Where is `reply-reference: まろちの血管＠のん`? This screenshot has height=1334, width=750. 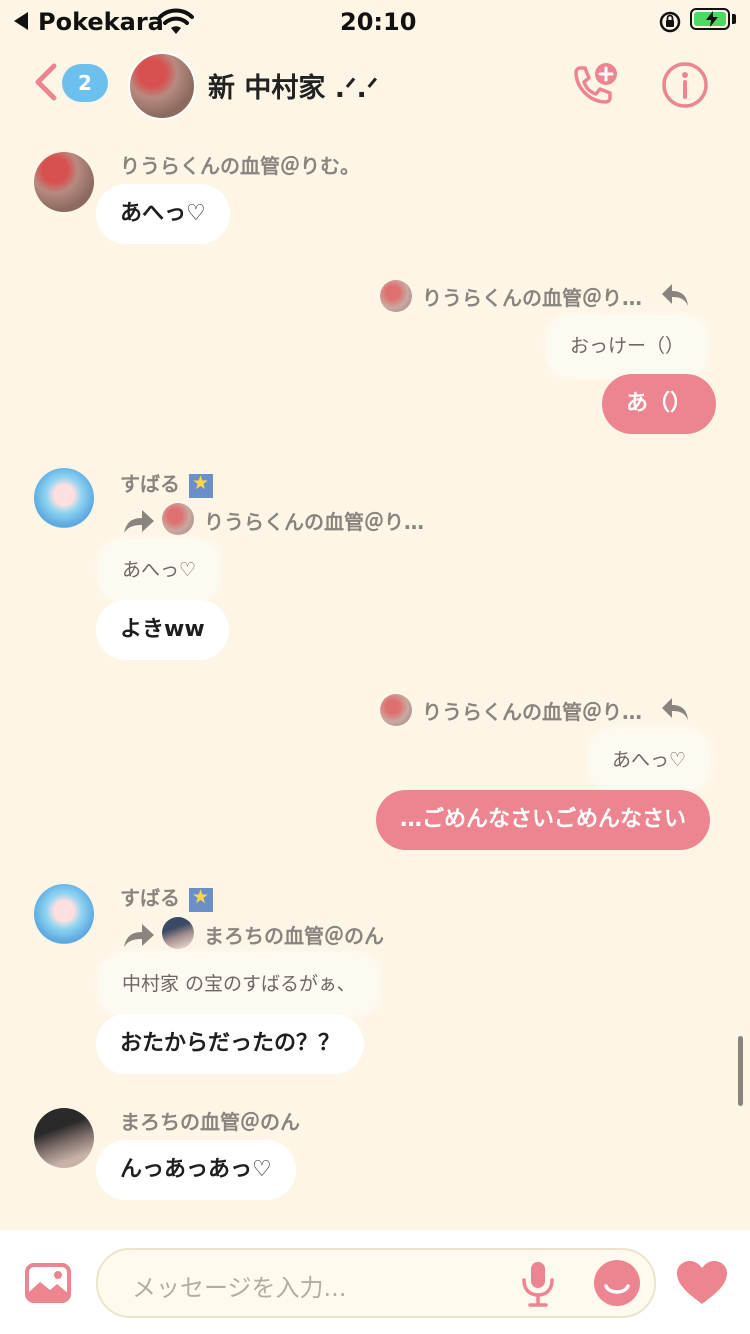 reply-reference: まろちの血管＠のん is located at coordinates (294, 934).